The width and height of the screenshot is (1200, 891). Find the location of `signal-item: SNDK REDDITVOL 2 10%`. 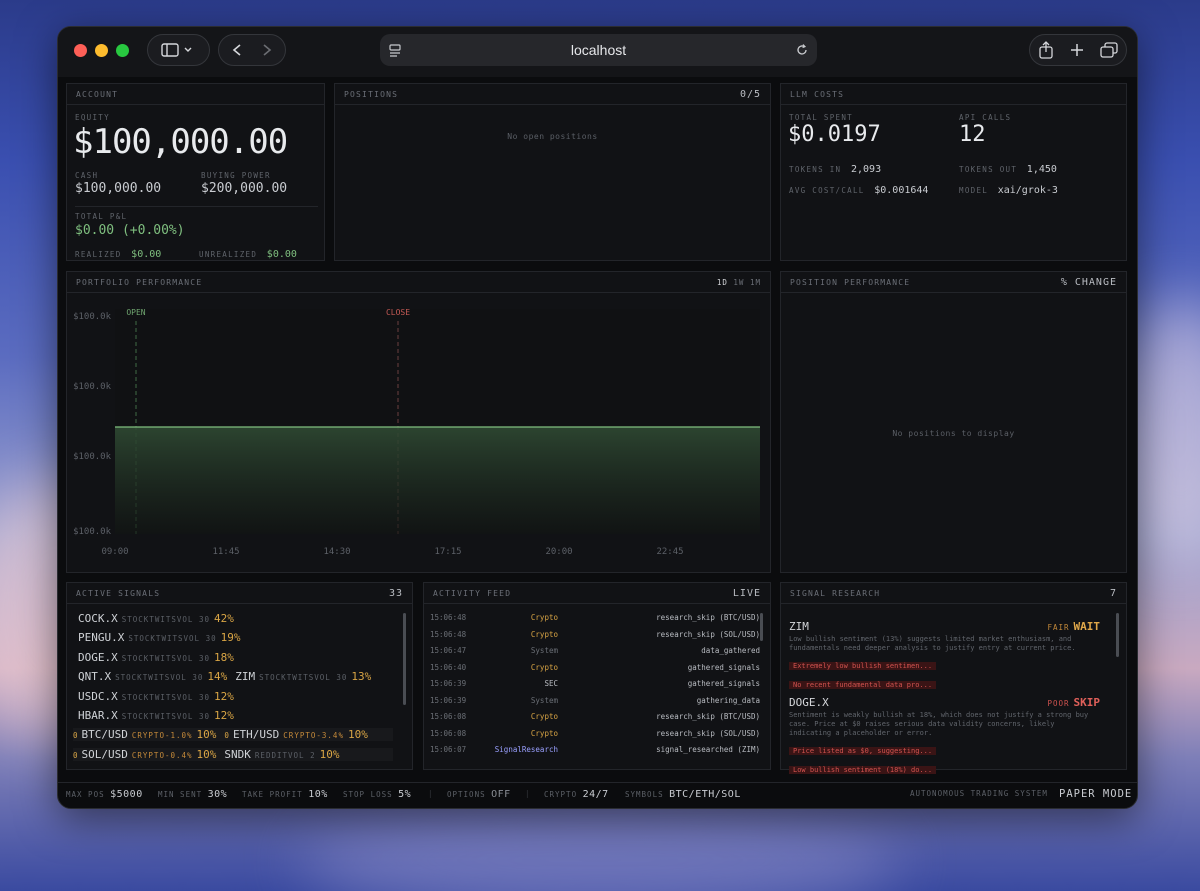

signal-item: SNDK REDDITVOL 2 10% is located at coordinates (281, 754).